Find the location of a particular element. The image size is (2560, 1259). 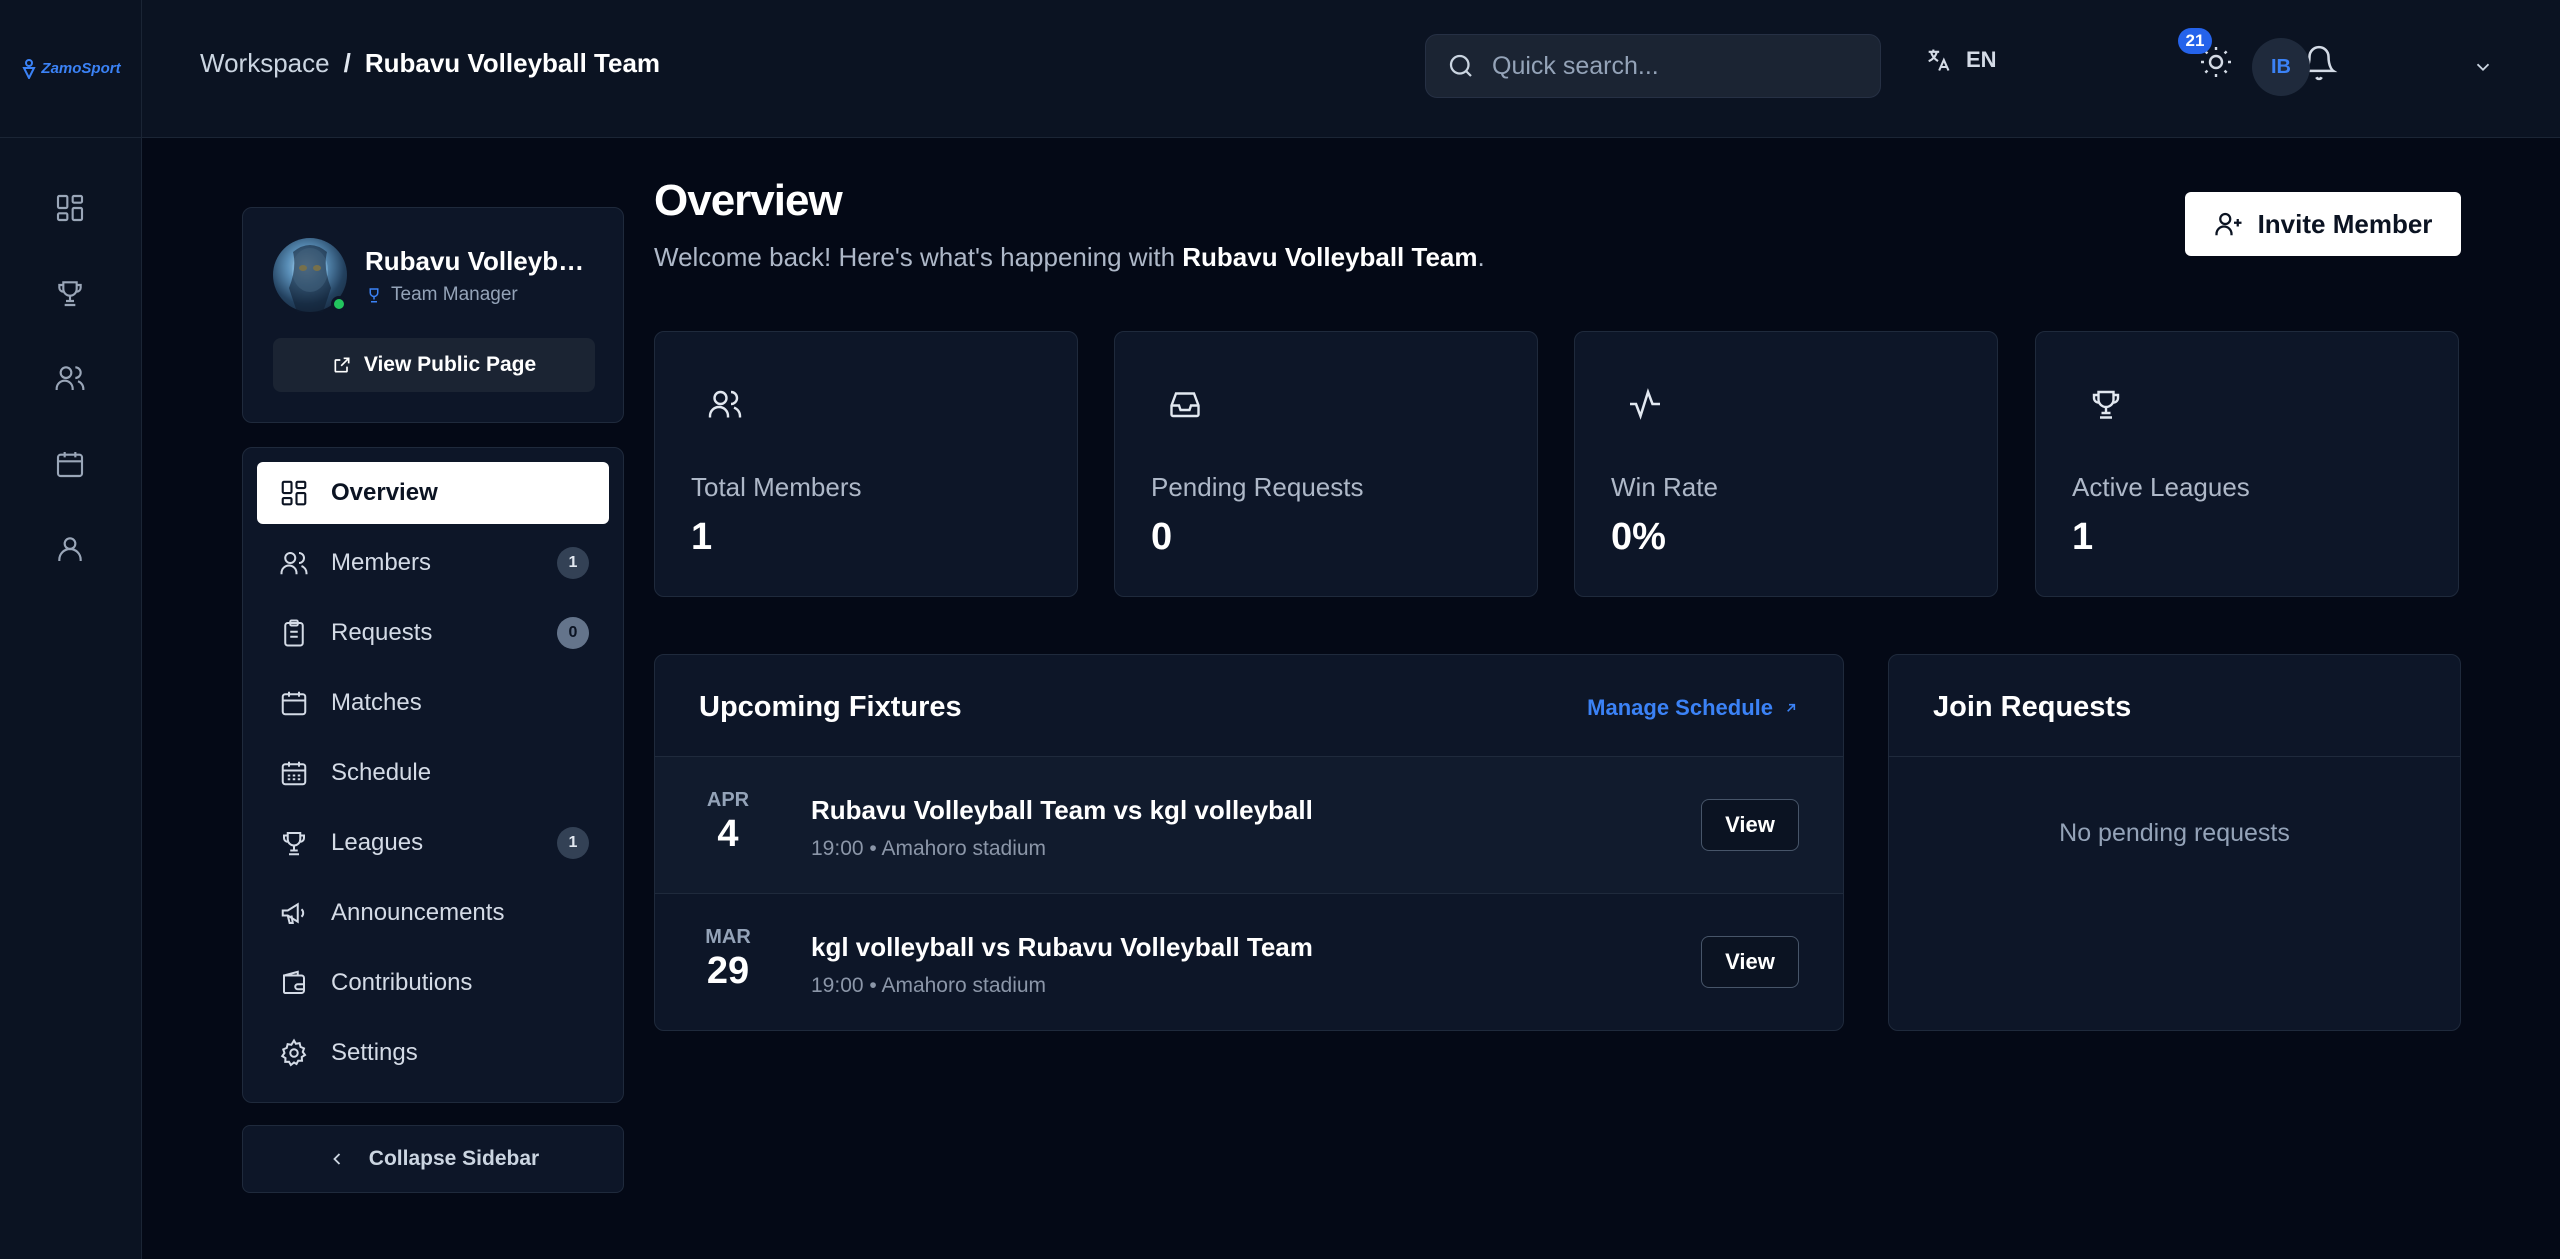

nav-item-schedule: Schedule is located at coordinates (433, 773).